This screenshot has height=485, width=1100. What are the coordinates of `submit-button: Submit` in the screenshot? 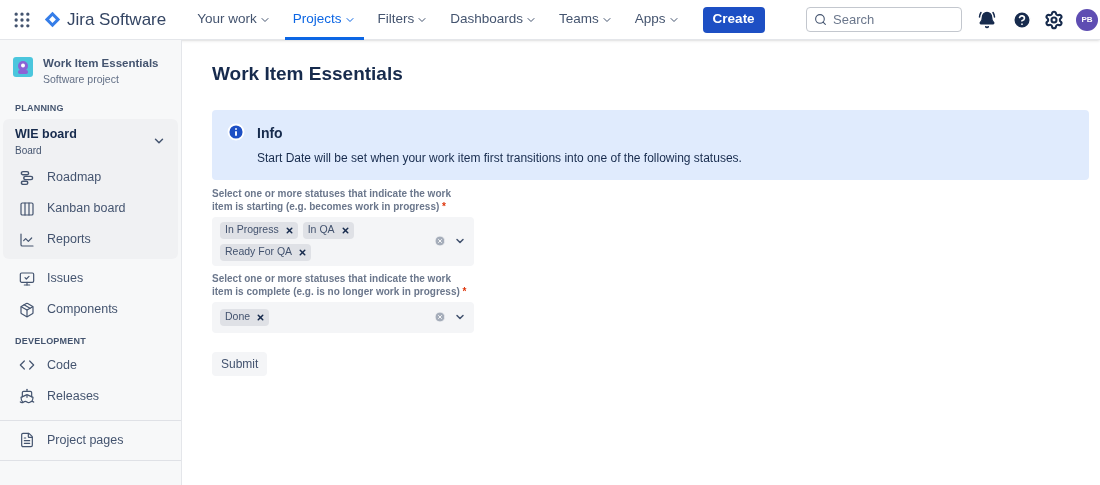 It's located at (240, 363).